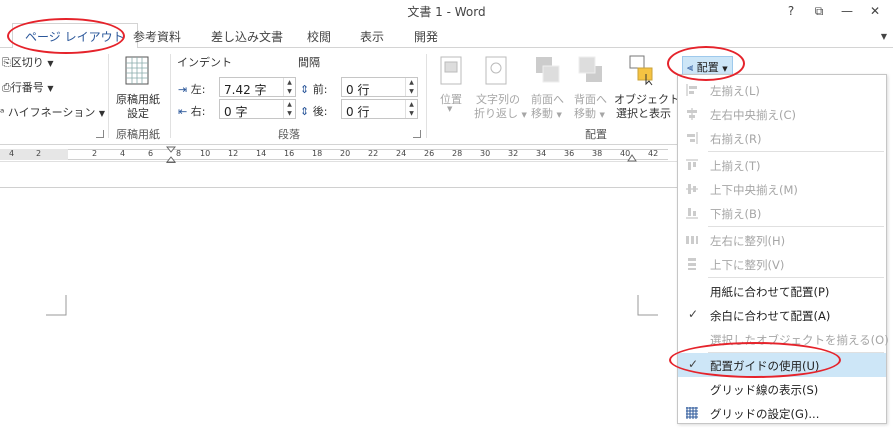  What do you see at coordinates (305, 111) in the screenshot?
I see `spacing-after-icon: ⇕` at bounding box center [305, 111].